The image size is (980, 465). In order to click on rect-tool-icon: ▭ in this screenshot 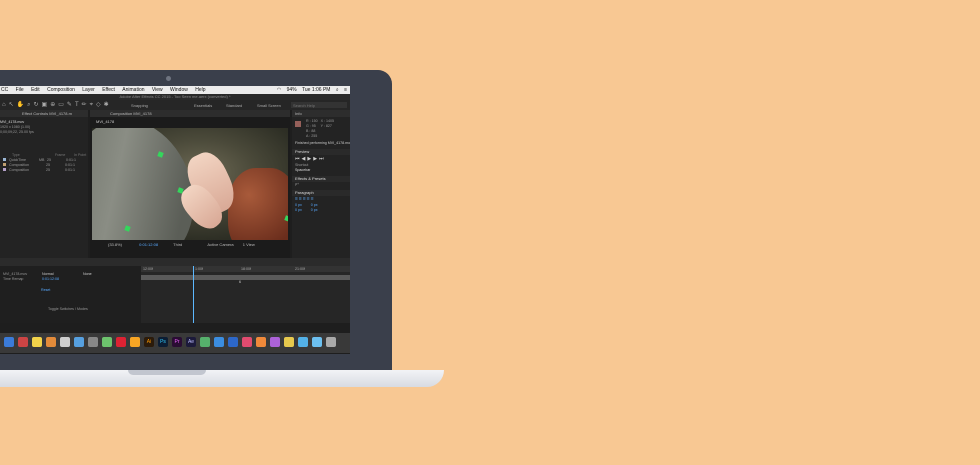, I will do `click(62, 105)`.